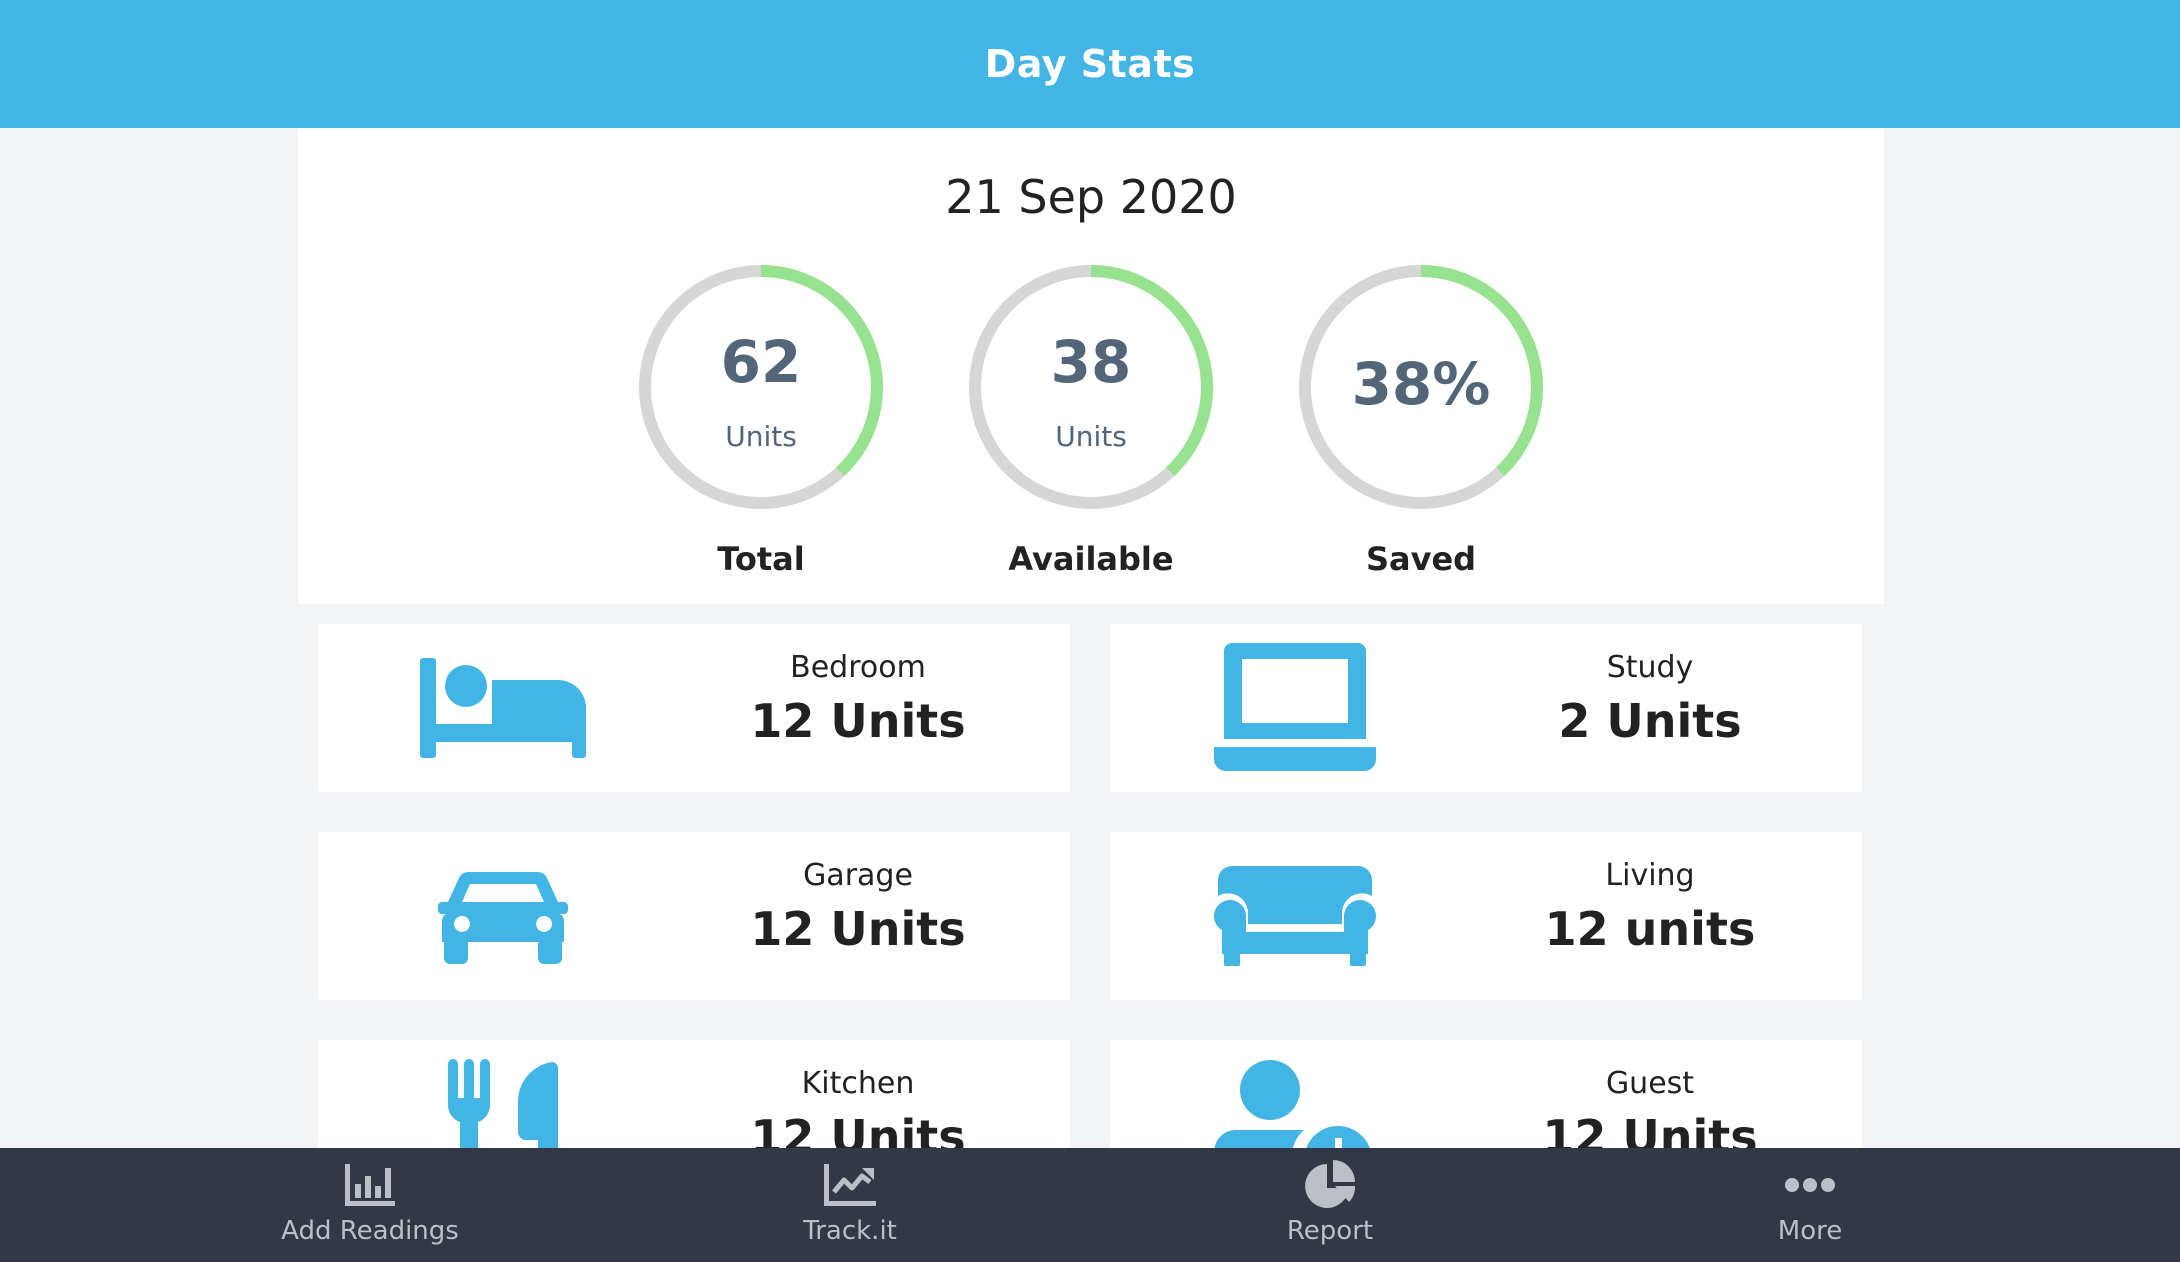 The image size is (2180, 1262). What do you see at coordinates (1421, 422) in the screenshot?
I see `stat-saved: 38% Saved` at bounding box center [1421, 422].